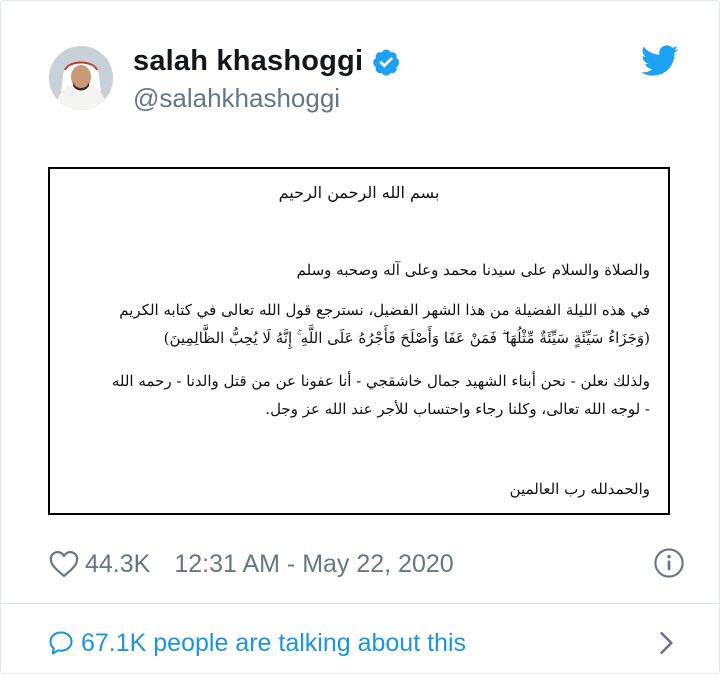  What do you see at coordinates (660, 61) in the screenshot?
I see `twitter-bird-icon` at bounding box center [660, 61].